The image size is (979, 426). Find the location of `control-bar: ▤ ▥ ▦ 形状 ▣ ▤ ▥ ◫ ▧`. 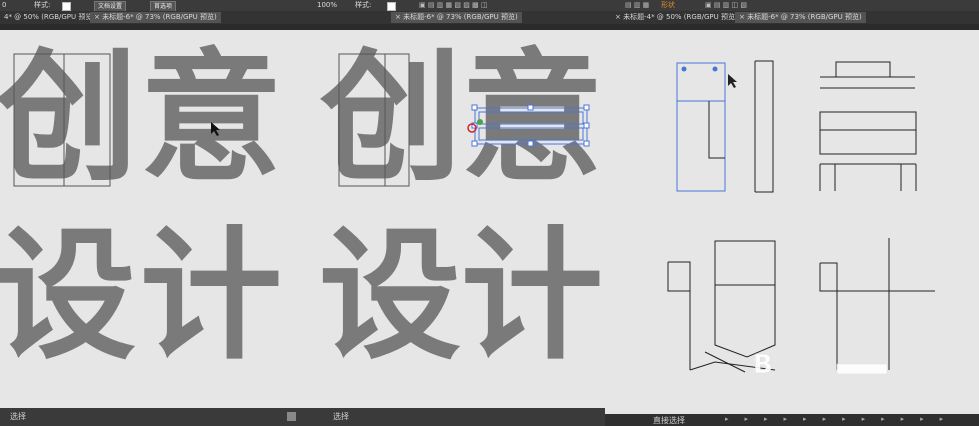

control-bar: ▤ ▥ ▦ 形状 ▣ ▤ ▥ ◫ ▧ is located at coordinates (792, 5).